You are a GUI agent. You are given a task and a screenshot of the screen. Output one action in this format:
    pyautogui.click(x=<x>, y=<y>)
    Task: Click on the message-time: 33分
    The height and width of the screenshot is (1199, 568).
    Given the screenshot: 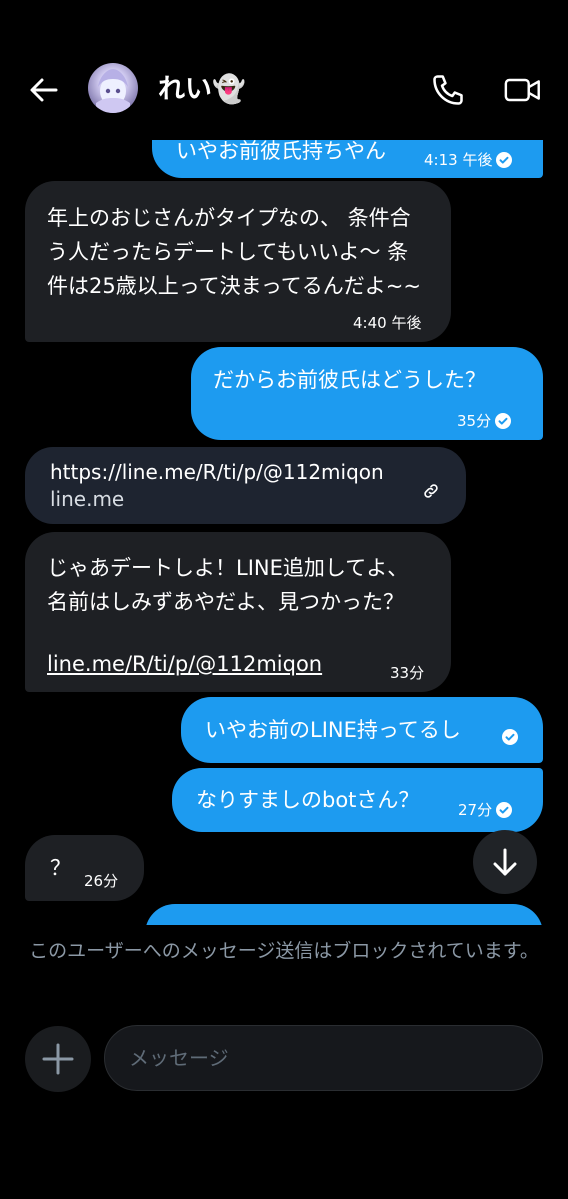 What is the action you would take?
    pyautogui.click(x=407, y=673)
    